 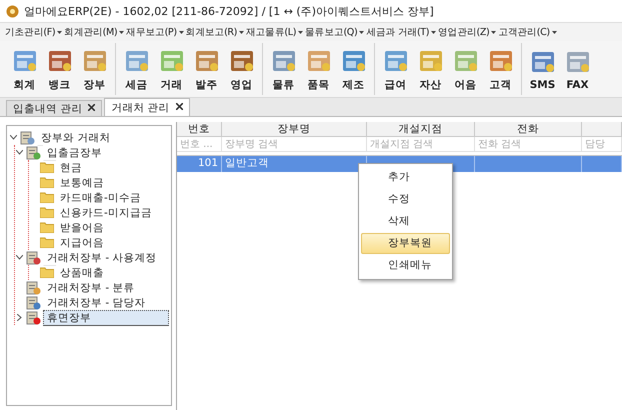 I want to click on table-cell: 일반고객, so click(x=294, y=164).